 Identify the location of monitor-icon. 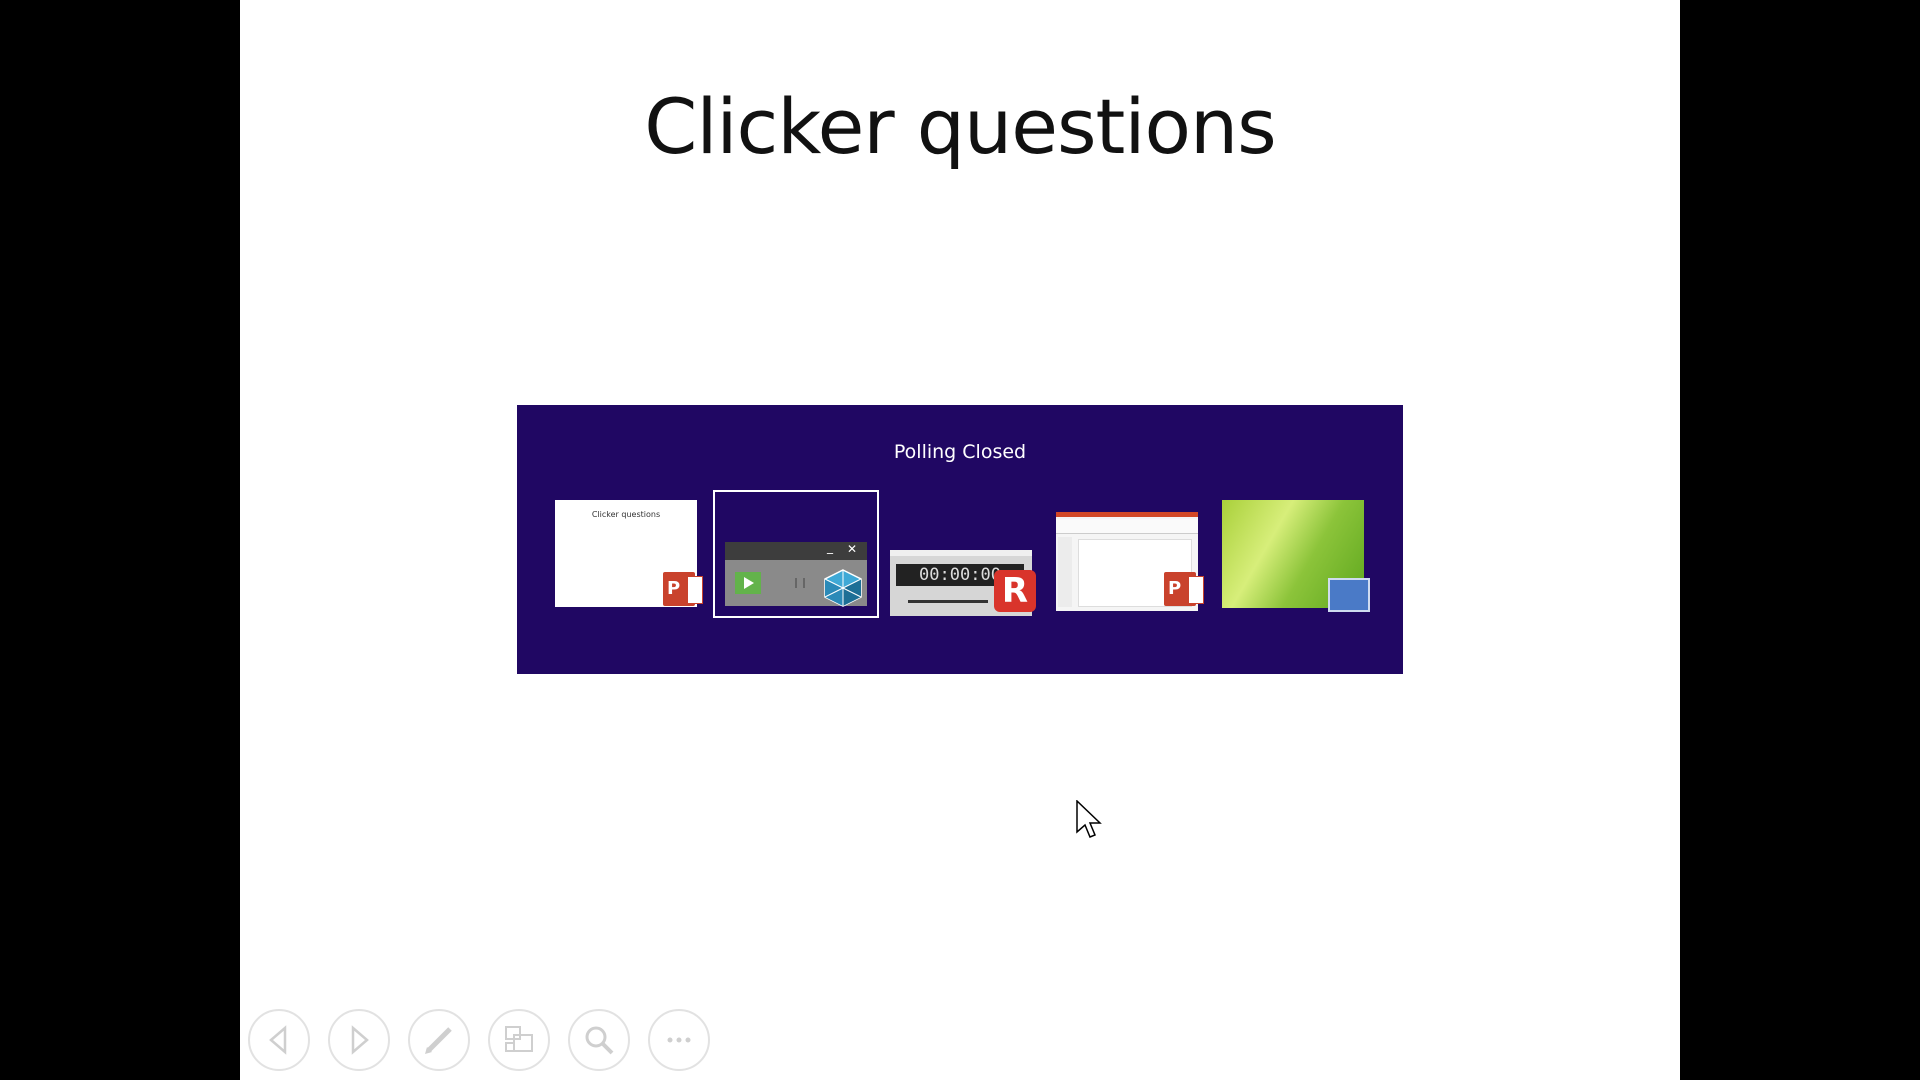
(1349, 595).